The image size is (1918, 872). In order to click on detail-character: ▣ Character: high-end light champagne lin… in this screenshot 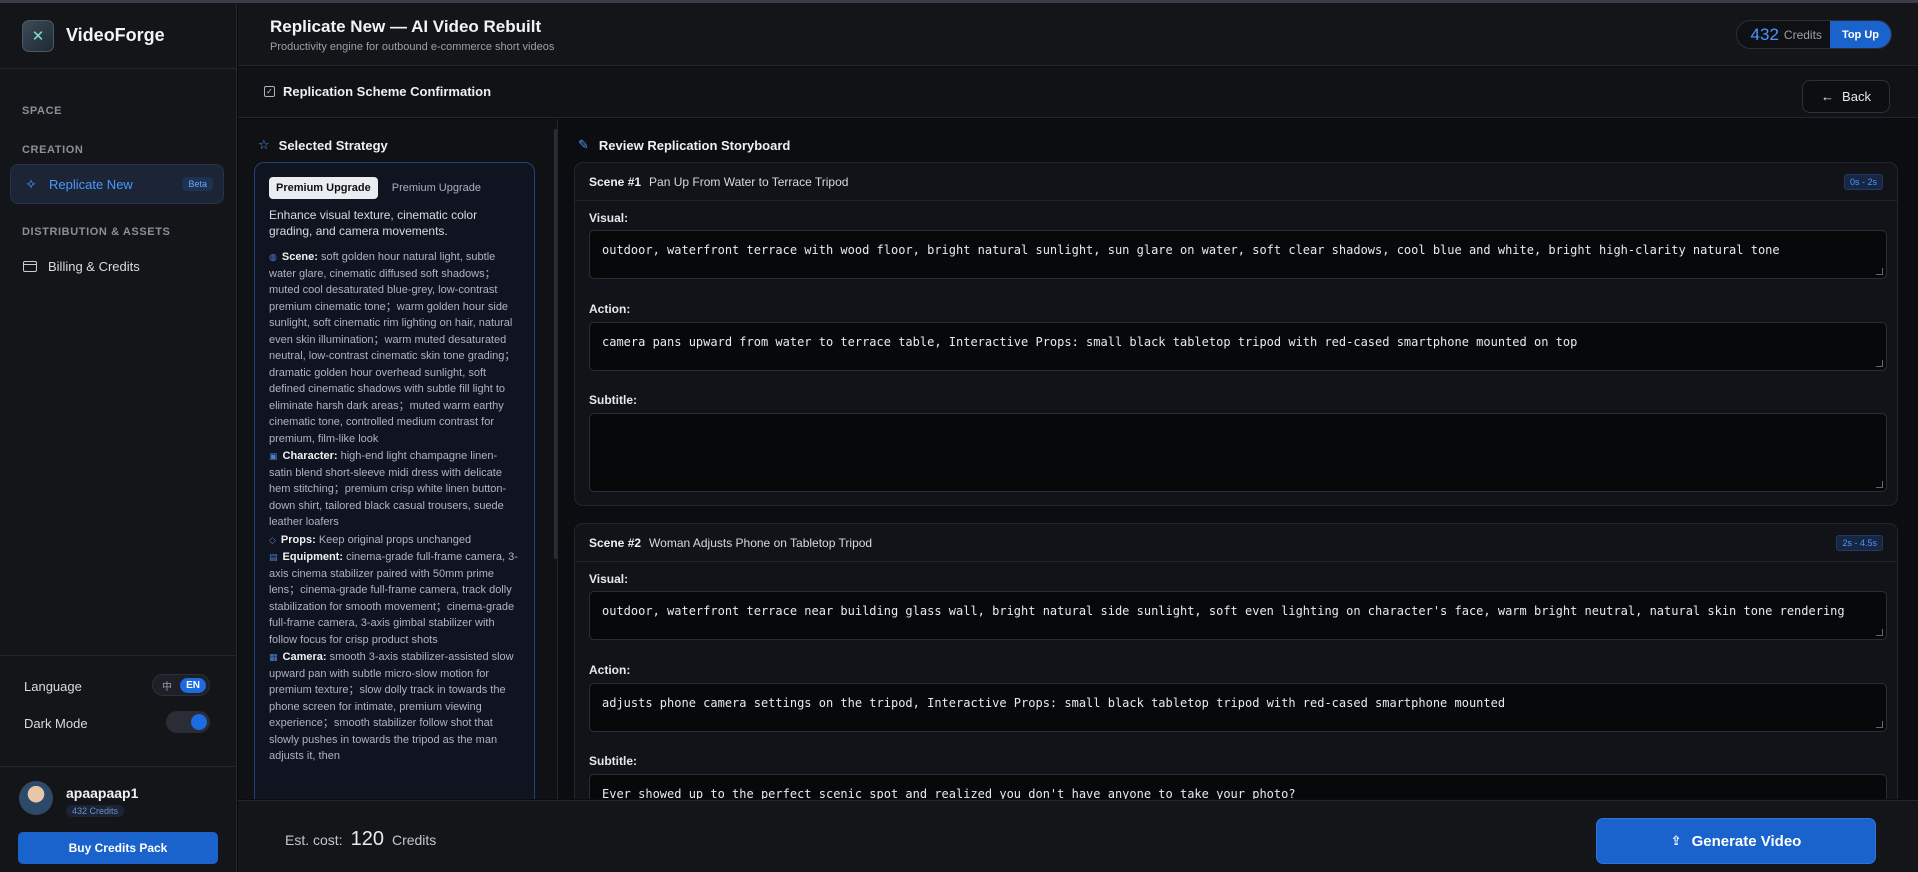, I will do `click(388, 489)`.